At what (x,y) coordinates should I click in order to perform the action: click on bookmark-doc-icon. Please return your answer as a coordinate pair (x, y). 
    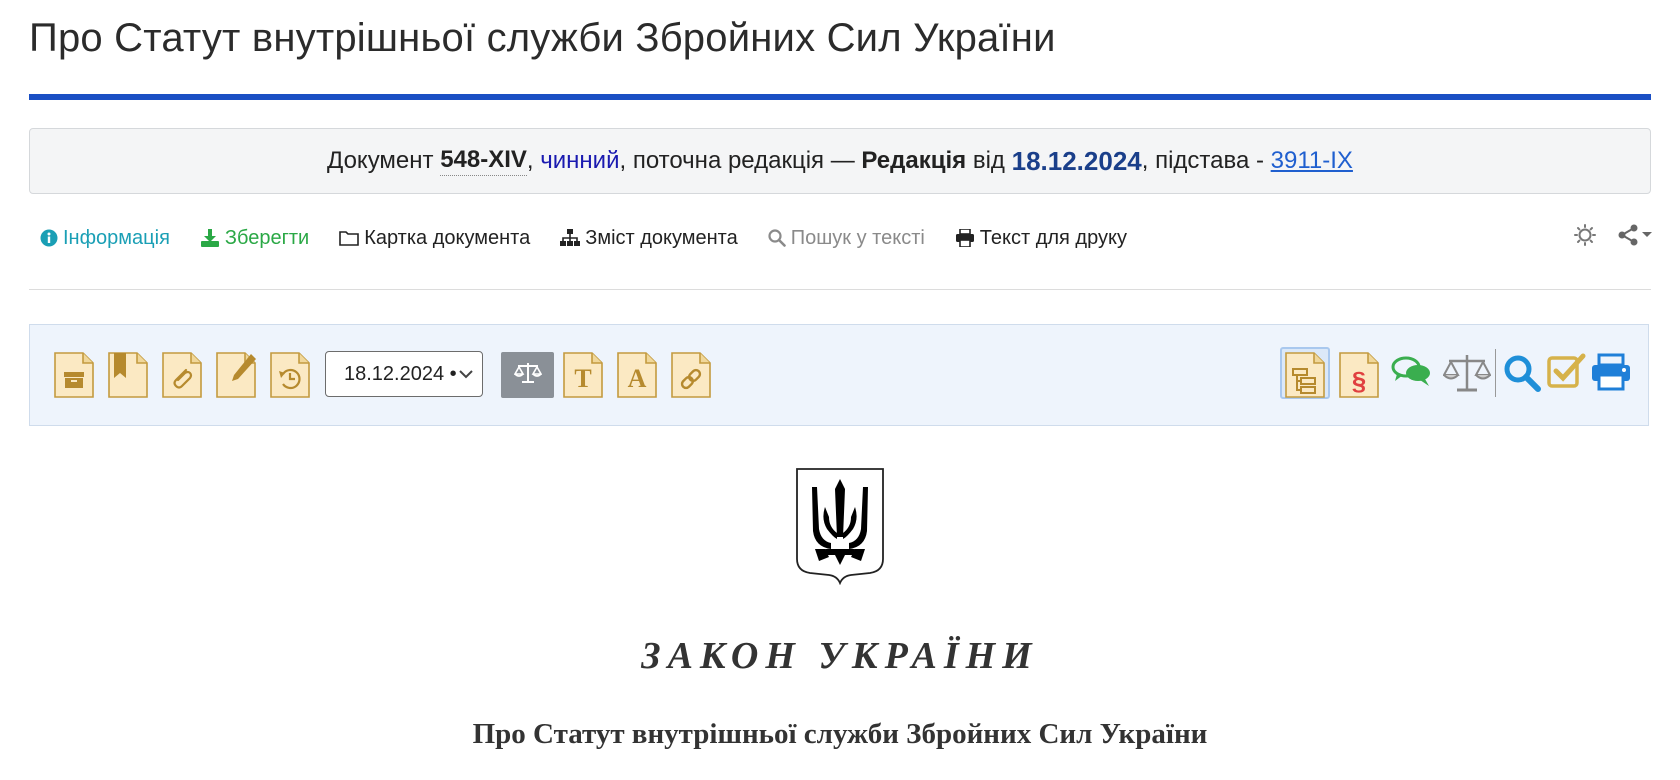
    Looking at the image, I should click on (128, 375).